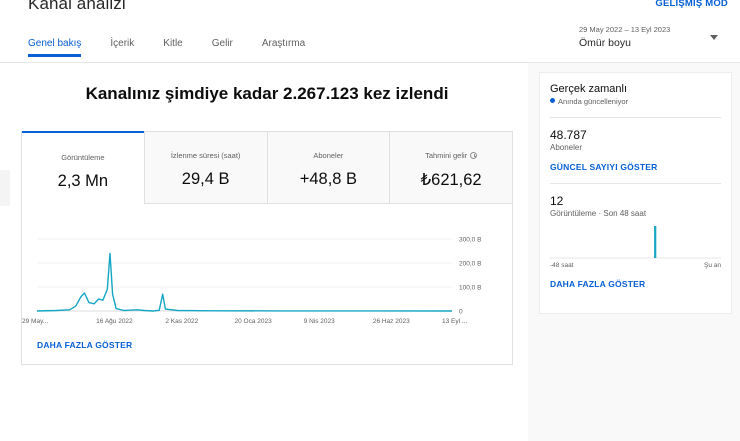  What do you see at coordinates (650, 39) in the screenshot?
I see `date-range-picker: 29 May 2022 – 13 Eyl 2023 Ömür boyu` at bounding box center [650, 39].